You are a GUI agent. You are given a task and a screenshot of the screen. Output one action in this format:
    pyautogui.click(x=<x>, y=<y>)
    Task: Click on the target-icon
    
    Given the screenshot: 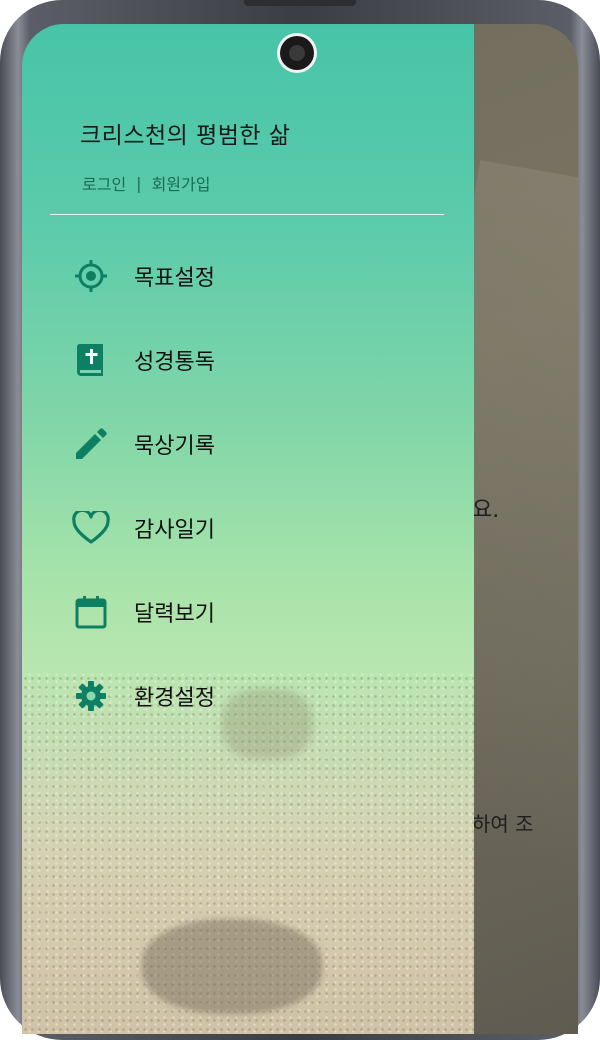 What is the action you would take?
    pyautogui.click(x=91, y=276)
    